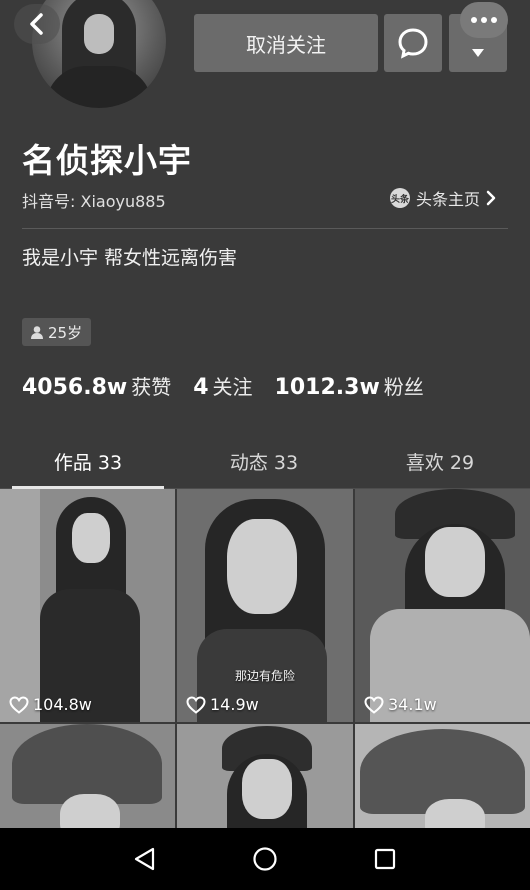  I want to click on tab-works-label: 作品 33, so click(88, 463).